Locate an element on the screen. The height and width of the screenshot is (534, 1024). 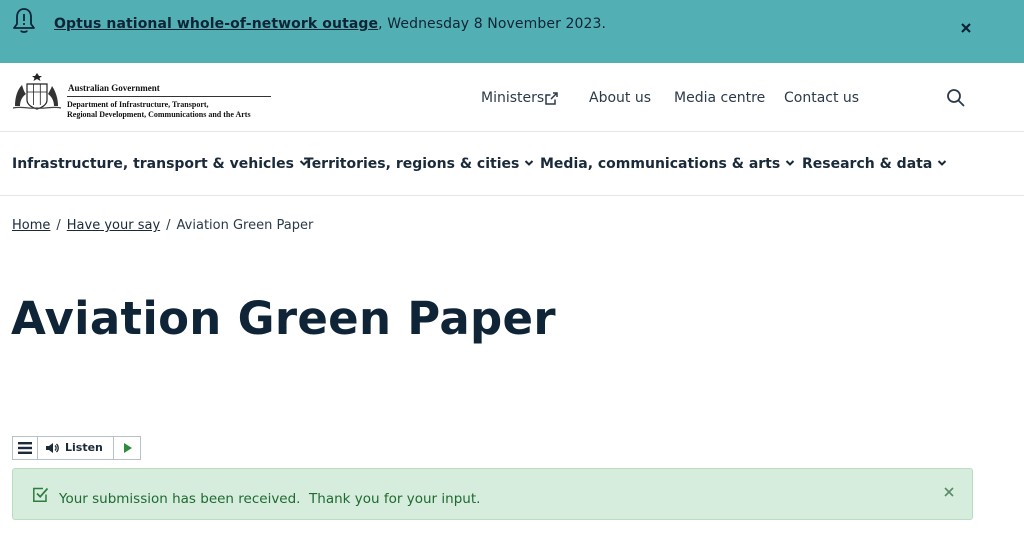
speaker-icon is located at coordinates (52, 448).